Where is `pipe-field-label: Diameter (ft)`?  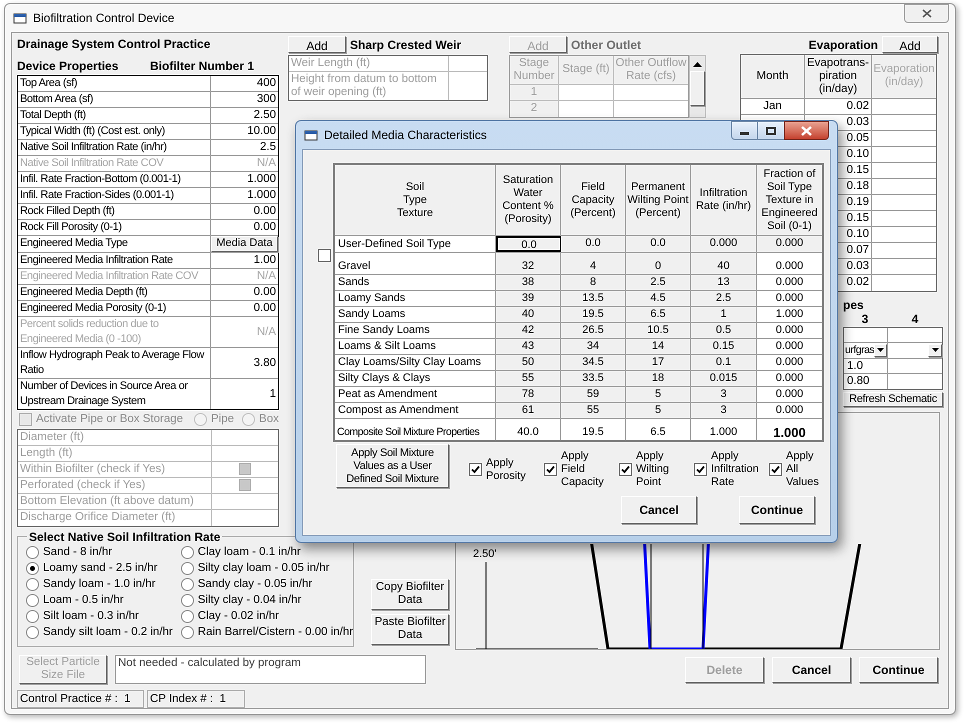 pipe-field-label: Diameter (ft) is located at coordinates (115, 437).